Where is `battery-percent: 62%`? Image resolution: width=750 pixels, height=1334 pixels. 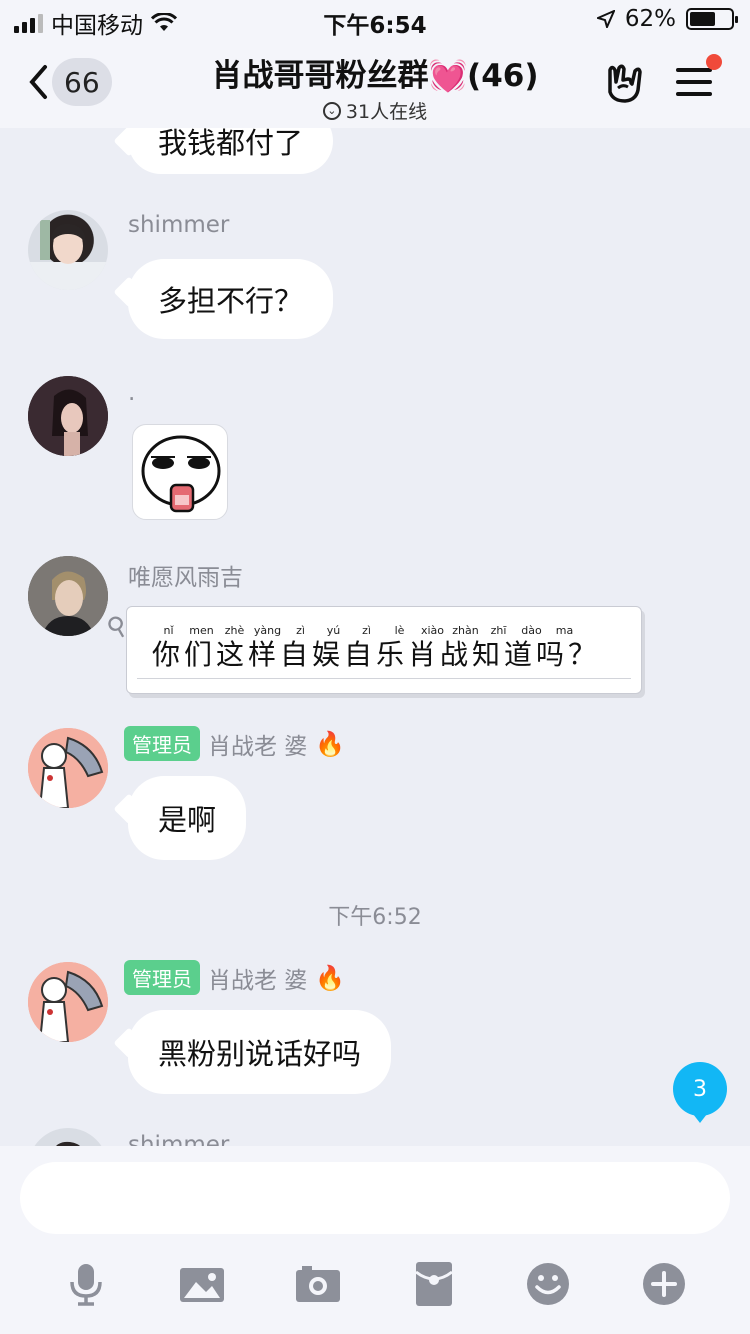 battery-percent: 62% is located at coordinates (650, 19).